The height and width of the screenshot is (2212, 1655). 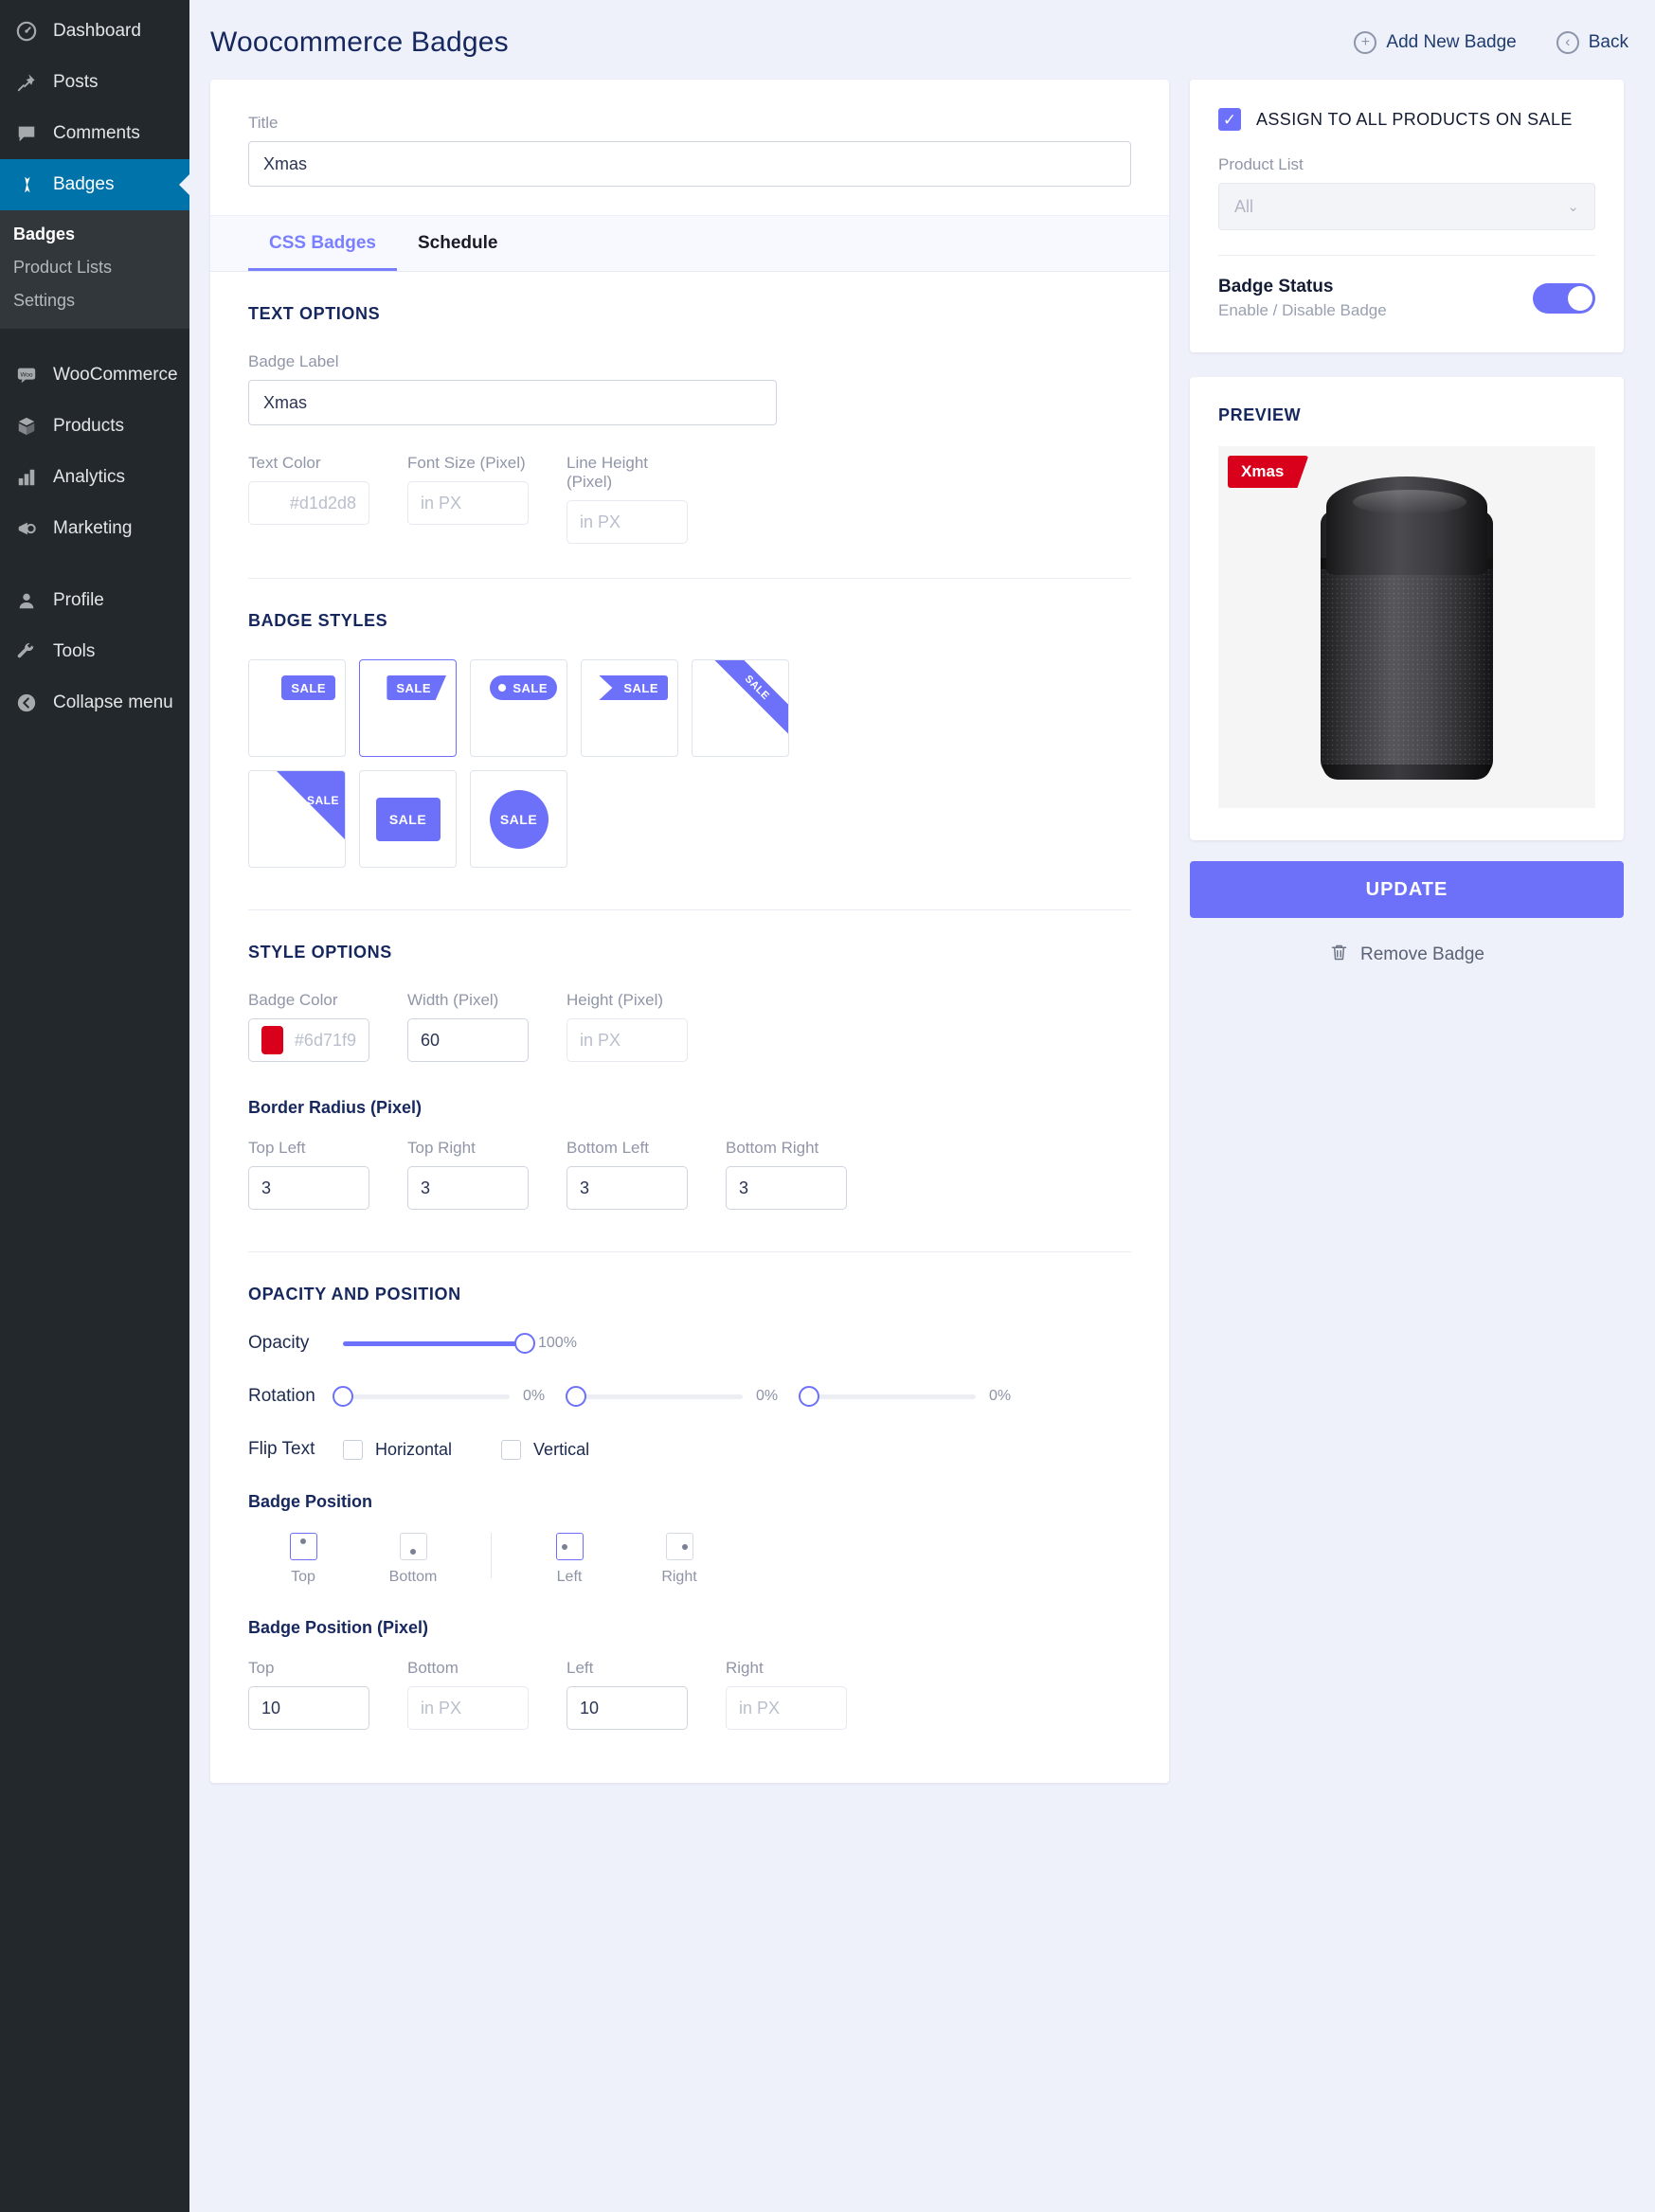 I want to click on badge-style-block: SALE, so click(x=408, y=819).